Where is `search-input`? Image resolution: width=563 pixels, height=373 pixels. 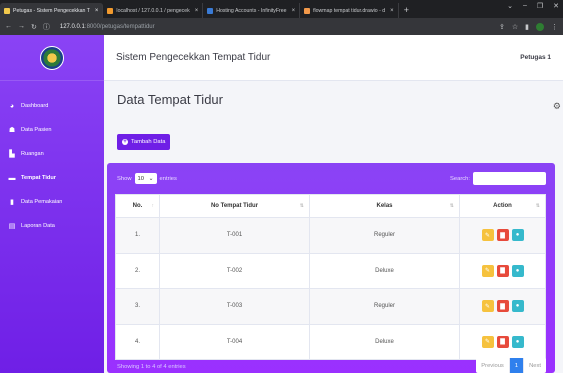 search-input is located at coordinates (509, 178).